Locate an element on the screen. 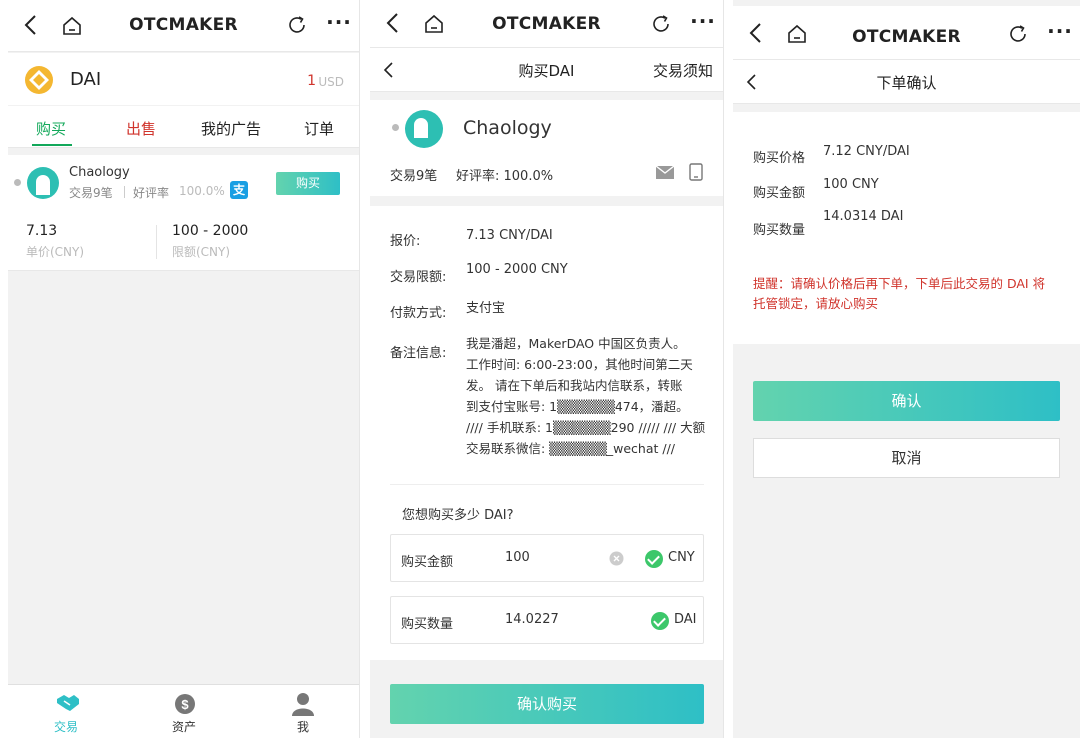  nav-assets: $ 资产 is located at coordinates (184, 713).